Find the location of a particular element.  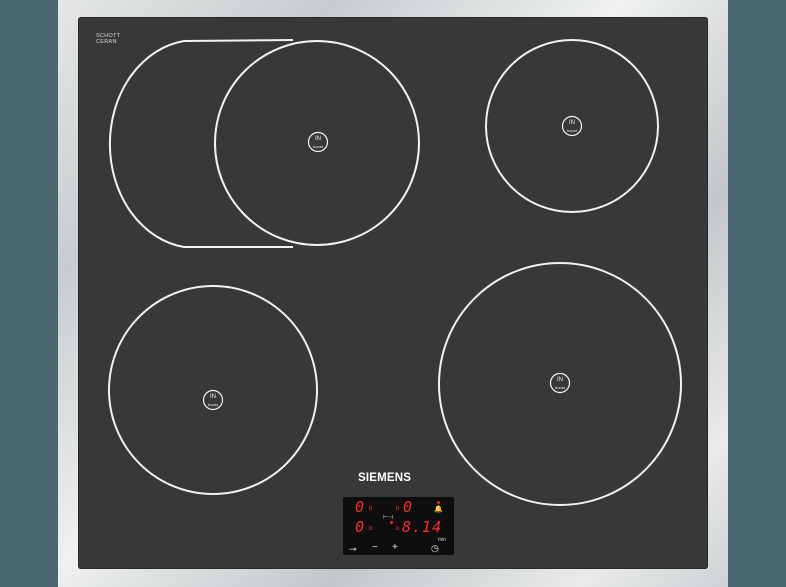

timer-indicator-dot is located at coordinates (438, 502).